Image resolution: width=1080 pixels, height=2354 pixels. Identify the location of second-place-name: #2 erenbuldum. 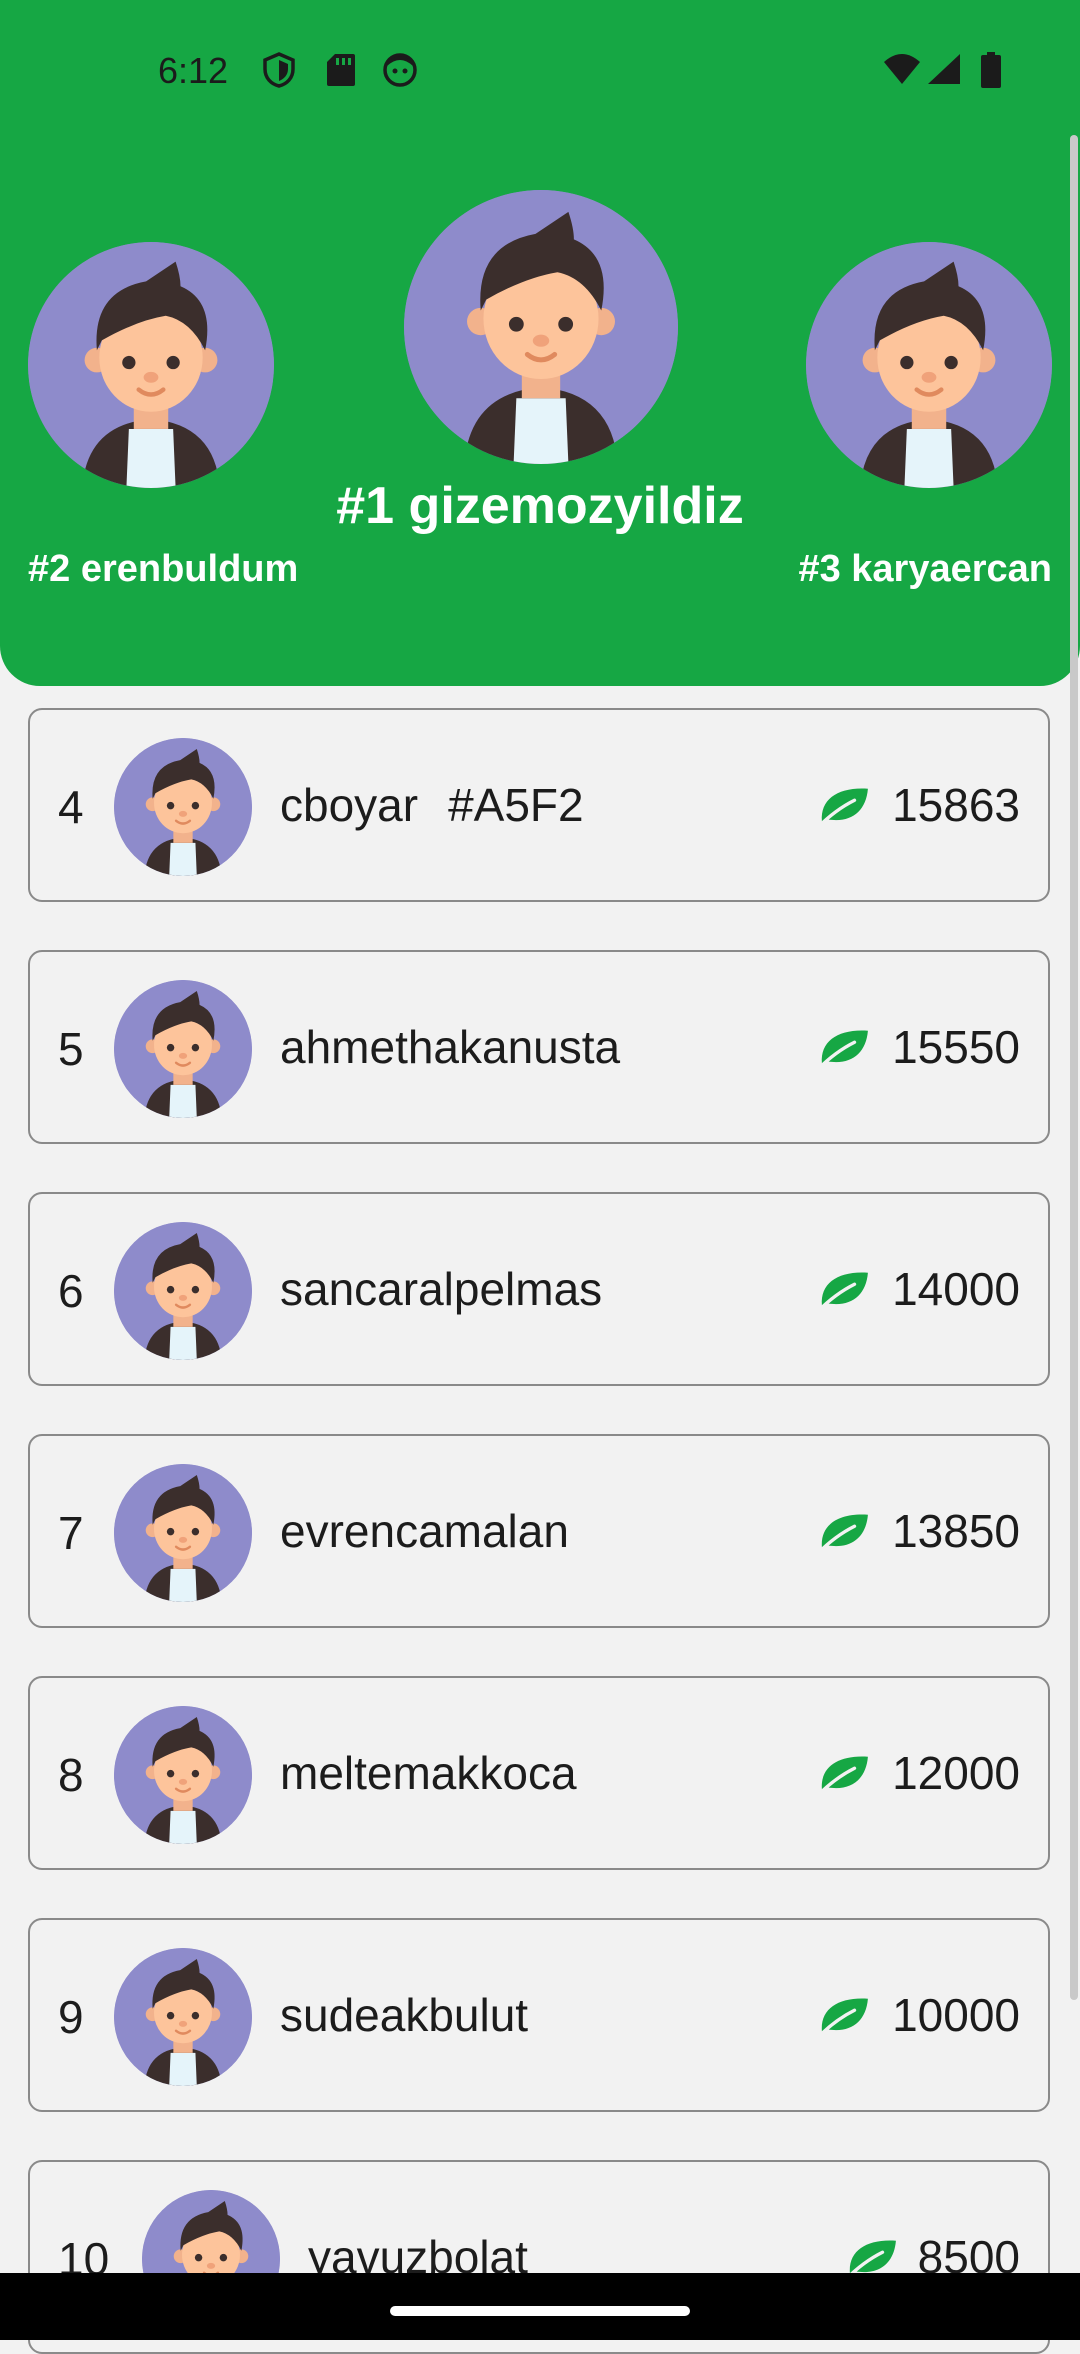
(163, 569).